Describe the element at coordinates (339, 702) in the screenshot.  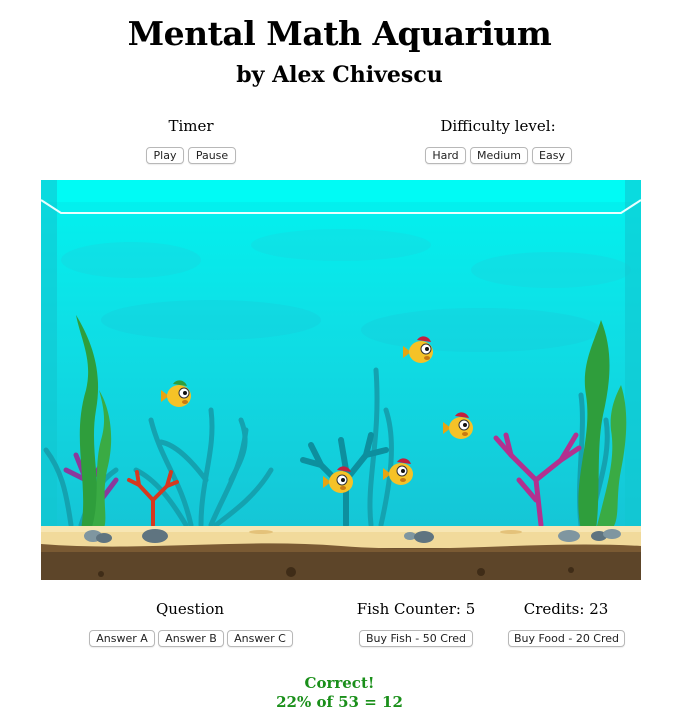
I see `feedback-equation: 22% of 53 = 12` at that location.